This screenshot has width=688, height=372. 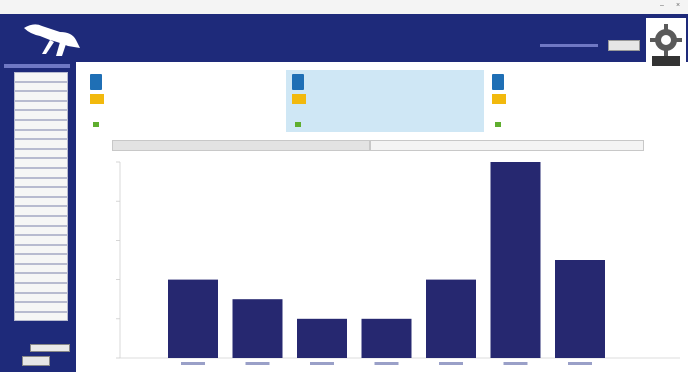 What do you see at coordinates (666, 43) in the screenshot?
I see `gear-icon` at bounding box center [666, 43].